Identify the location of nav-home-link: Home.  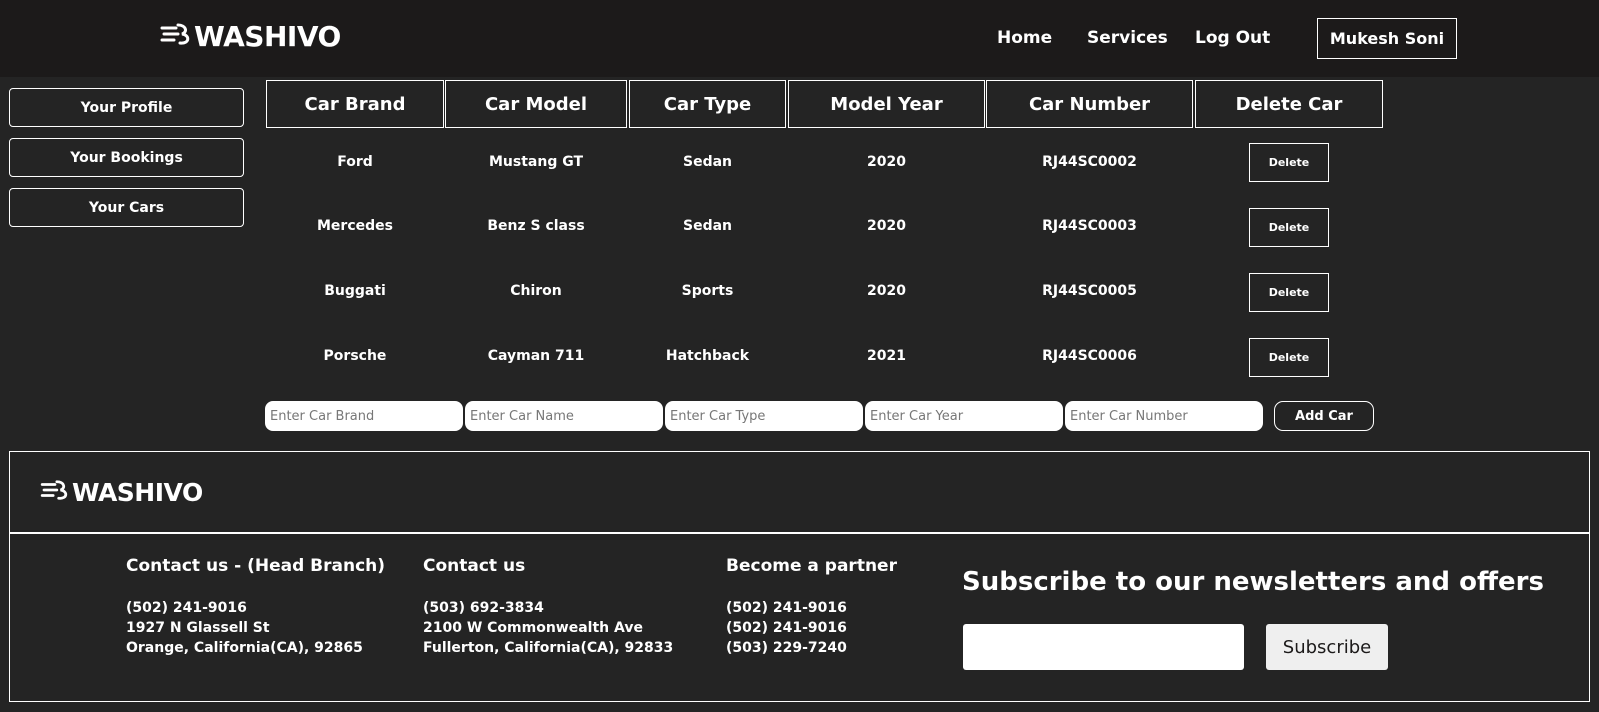
(1024, 38).